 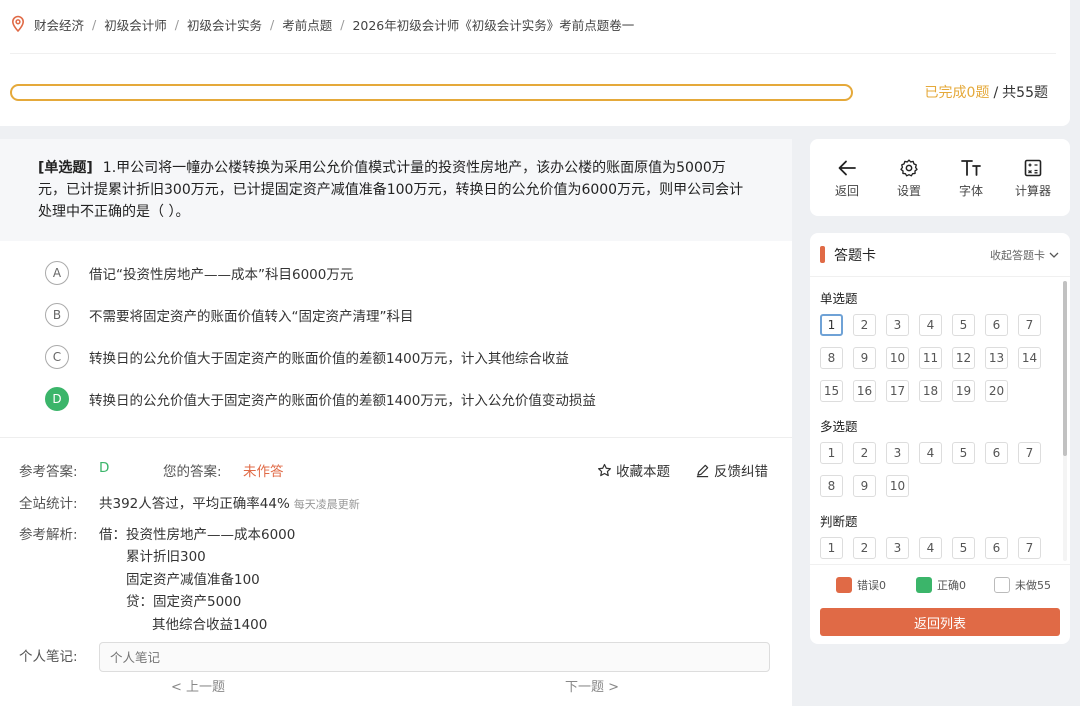 I want to click on total-count: 共55题, so click(x=1025, y=93).